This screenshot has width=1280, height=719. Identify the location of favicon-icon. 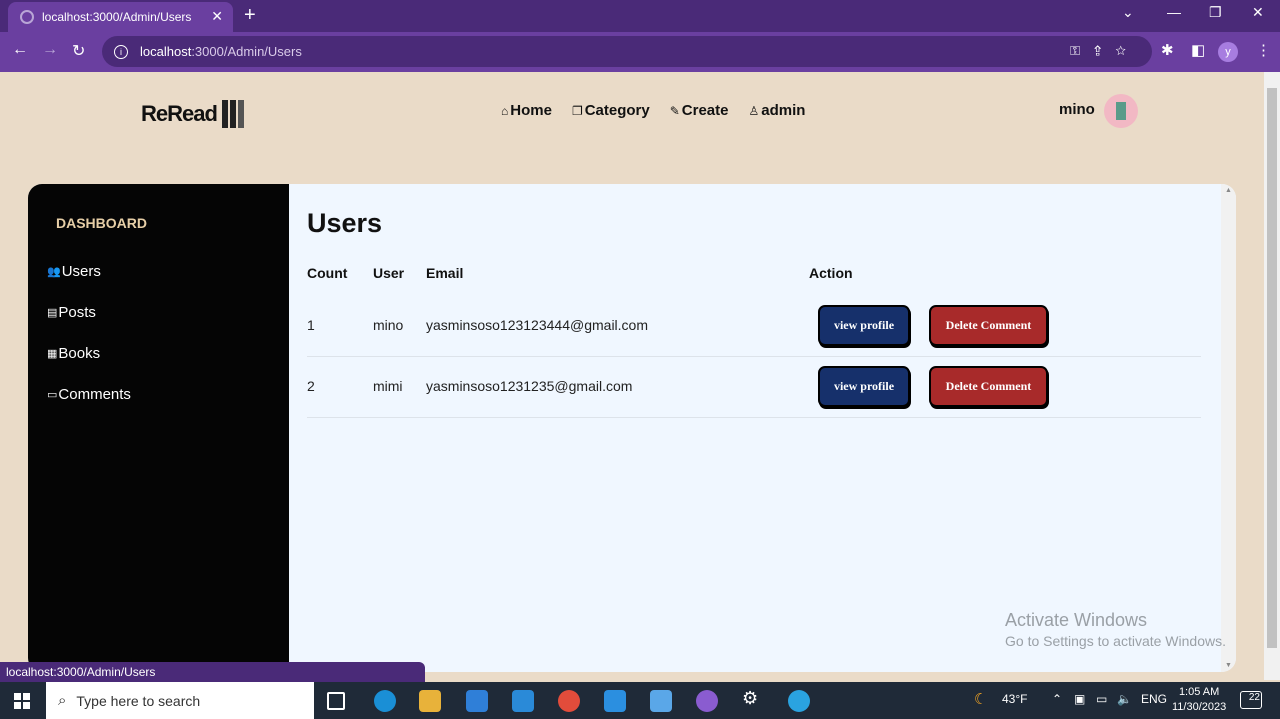
(27, 17).